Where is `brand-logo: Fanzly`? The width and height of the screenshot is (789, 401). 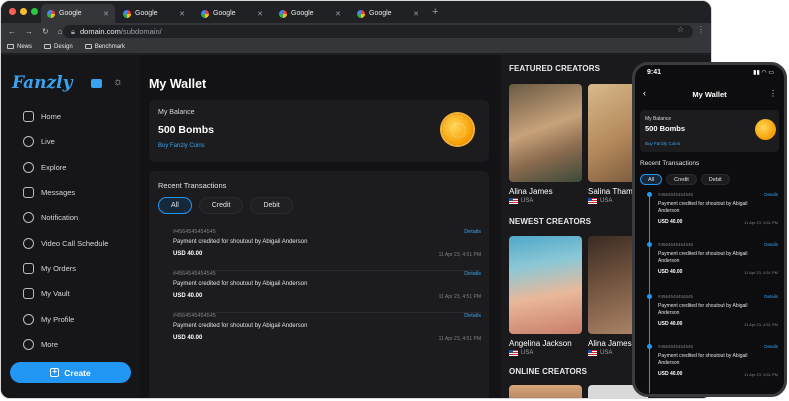
brand-logo: Fanzly is located at coordinates (42, 83).